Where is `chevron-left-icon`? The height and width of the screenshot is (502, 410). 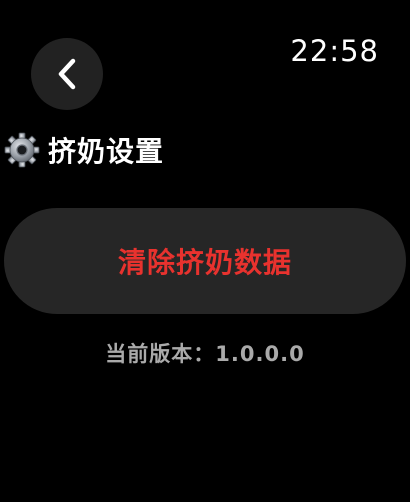
chevron-left-icon is located at coordinates (67, 74).